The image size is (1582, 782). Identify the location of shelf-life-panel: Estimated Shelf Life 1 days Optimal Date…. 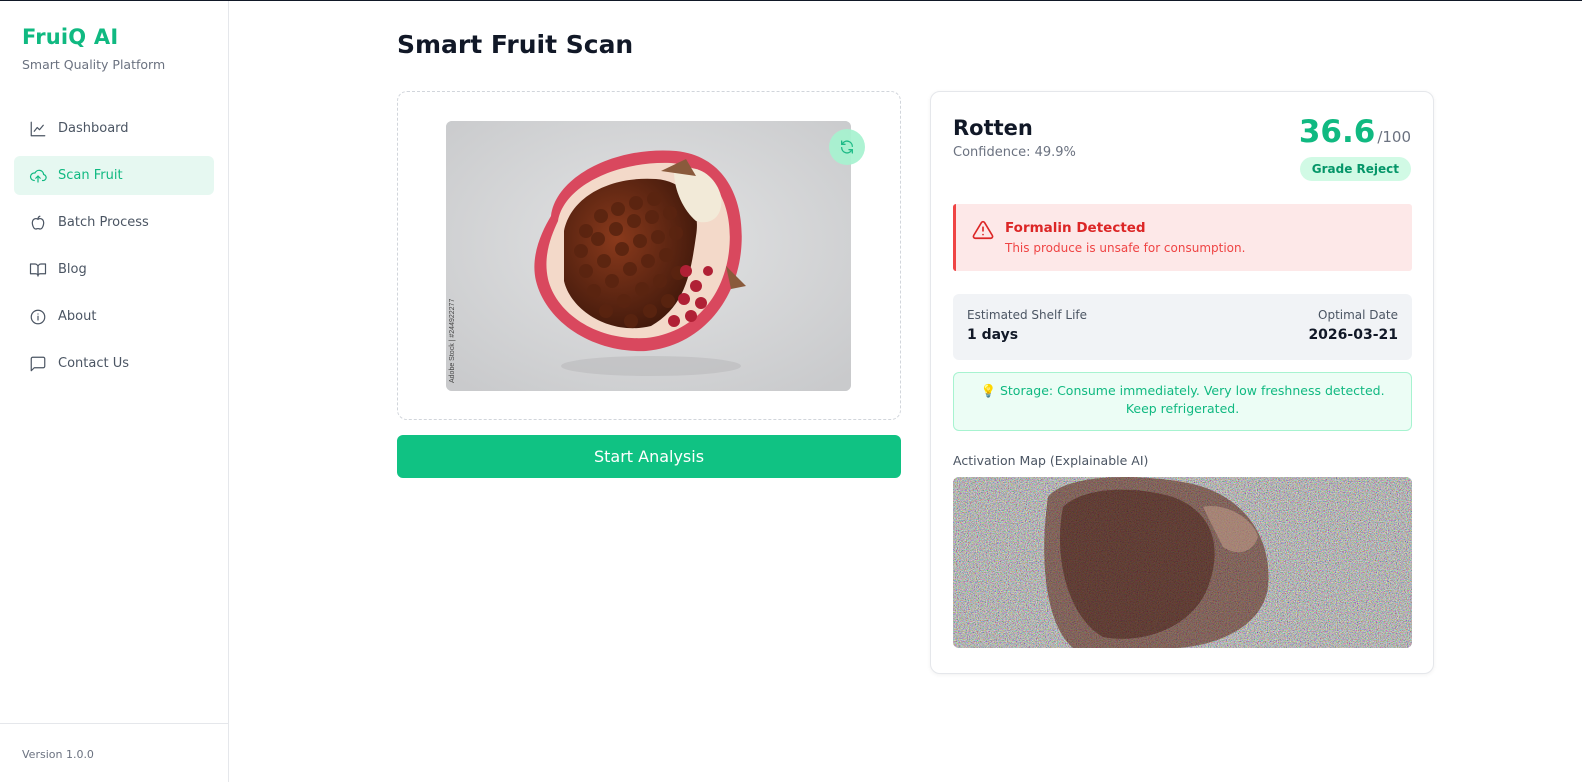
(1182, 327).